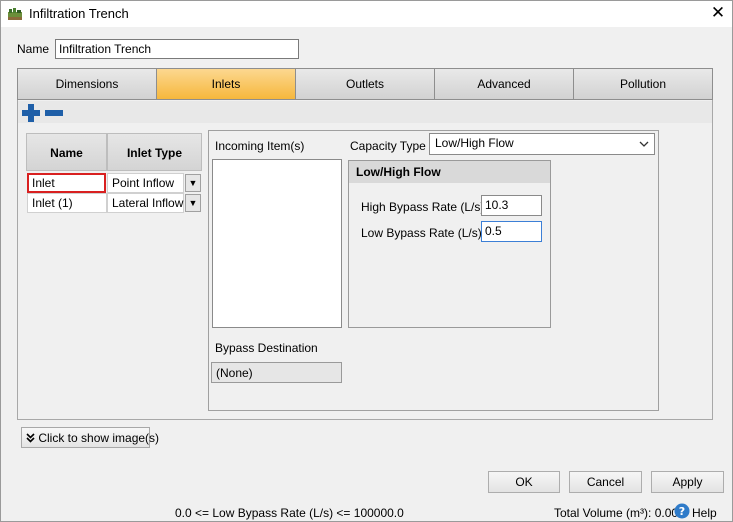 Image resolution: width=733 pixels, height=522 pixels. Describe the element at coordinates (15, 14) in the screenshot. I see `infiltration-trench-icon` at that location.